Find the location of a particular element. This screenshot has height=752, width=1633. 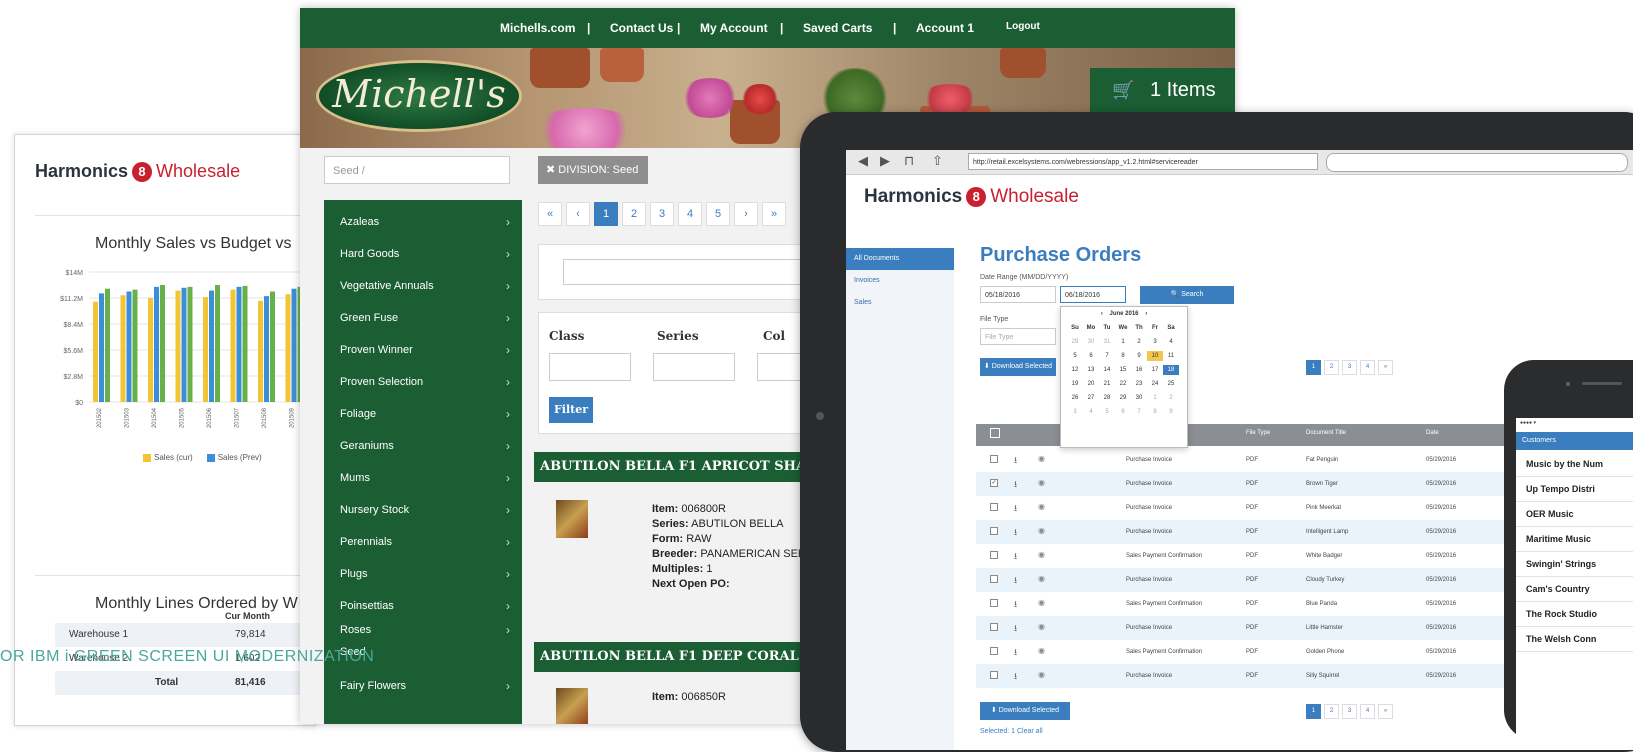

calendar-day: 11 is located at coordinates (1171, 356).